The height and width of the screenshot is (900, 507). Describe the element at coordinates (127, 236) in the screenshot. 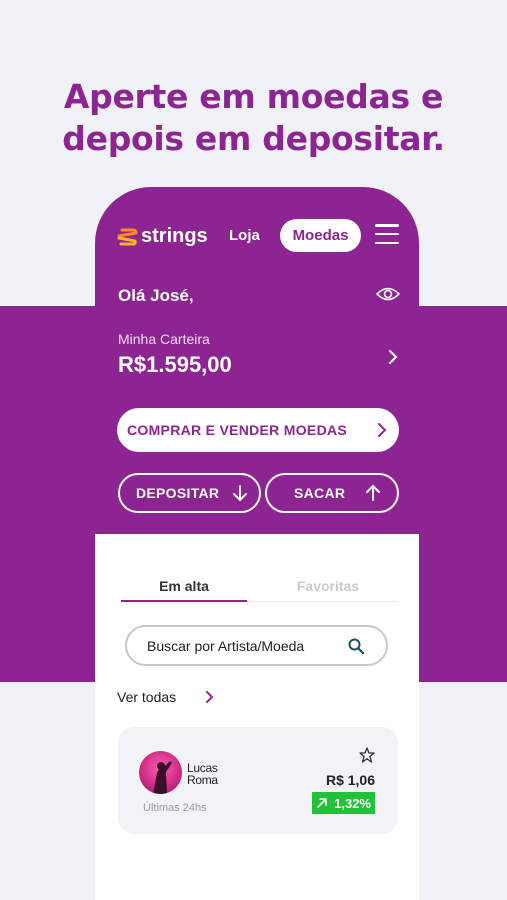

I see `strings-logo-icon` at that location.